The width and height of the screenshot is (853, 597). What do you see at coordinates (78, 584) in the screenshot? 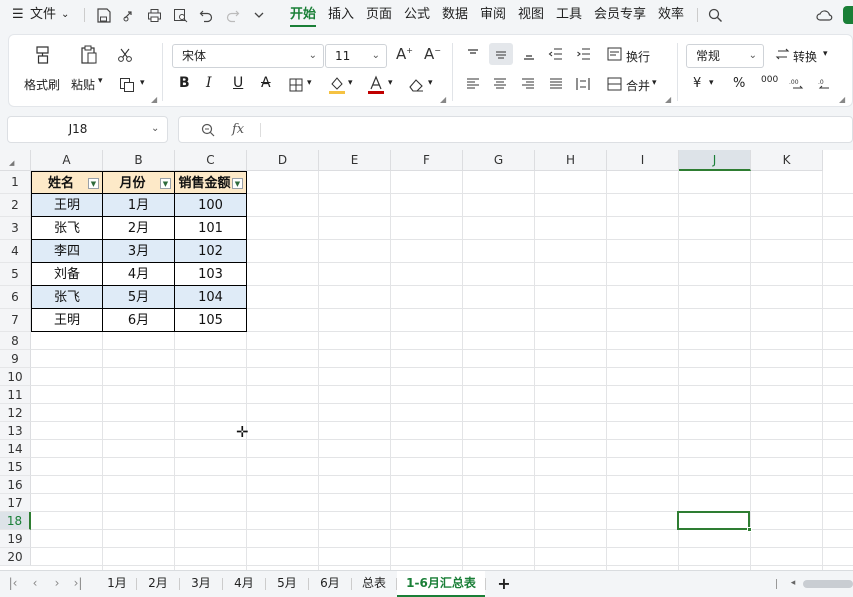
I see `last-sheet-icon: ›|` at bounding box center [78, 584].